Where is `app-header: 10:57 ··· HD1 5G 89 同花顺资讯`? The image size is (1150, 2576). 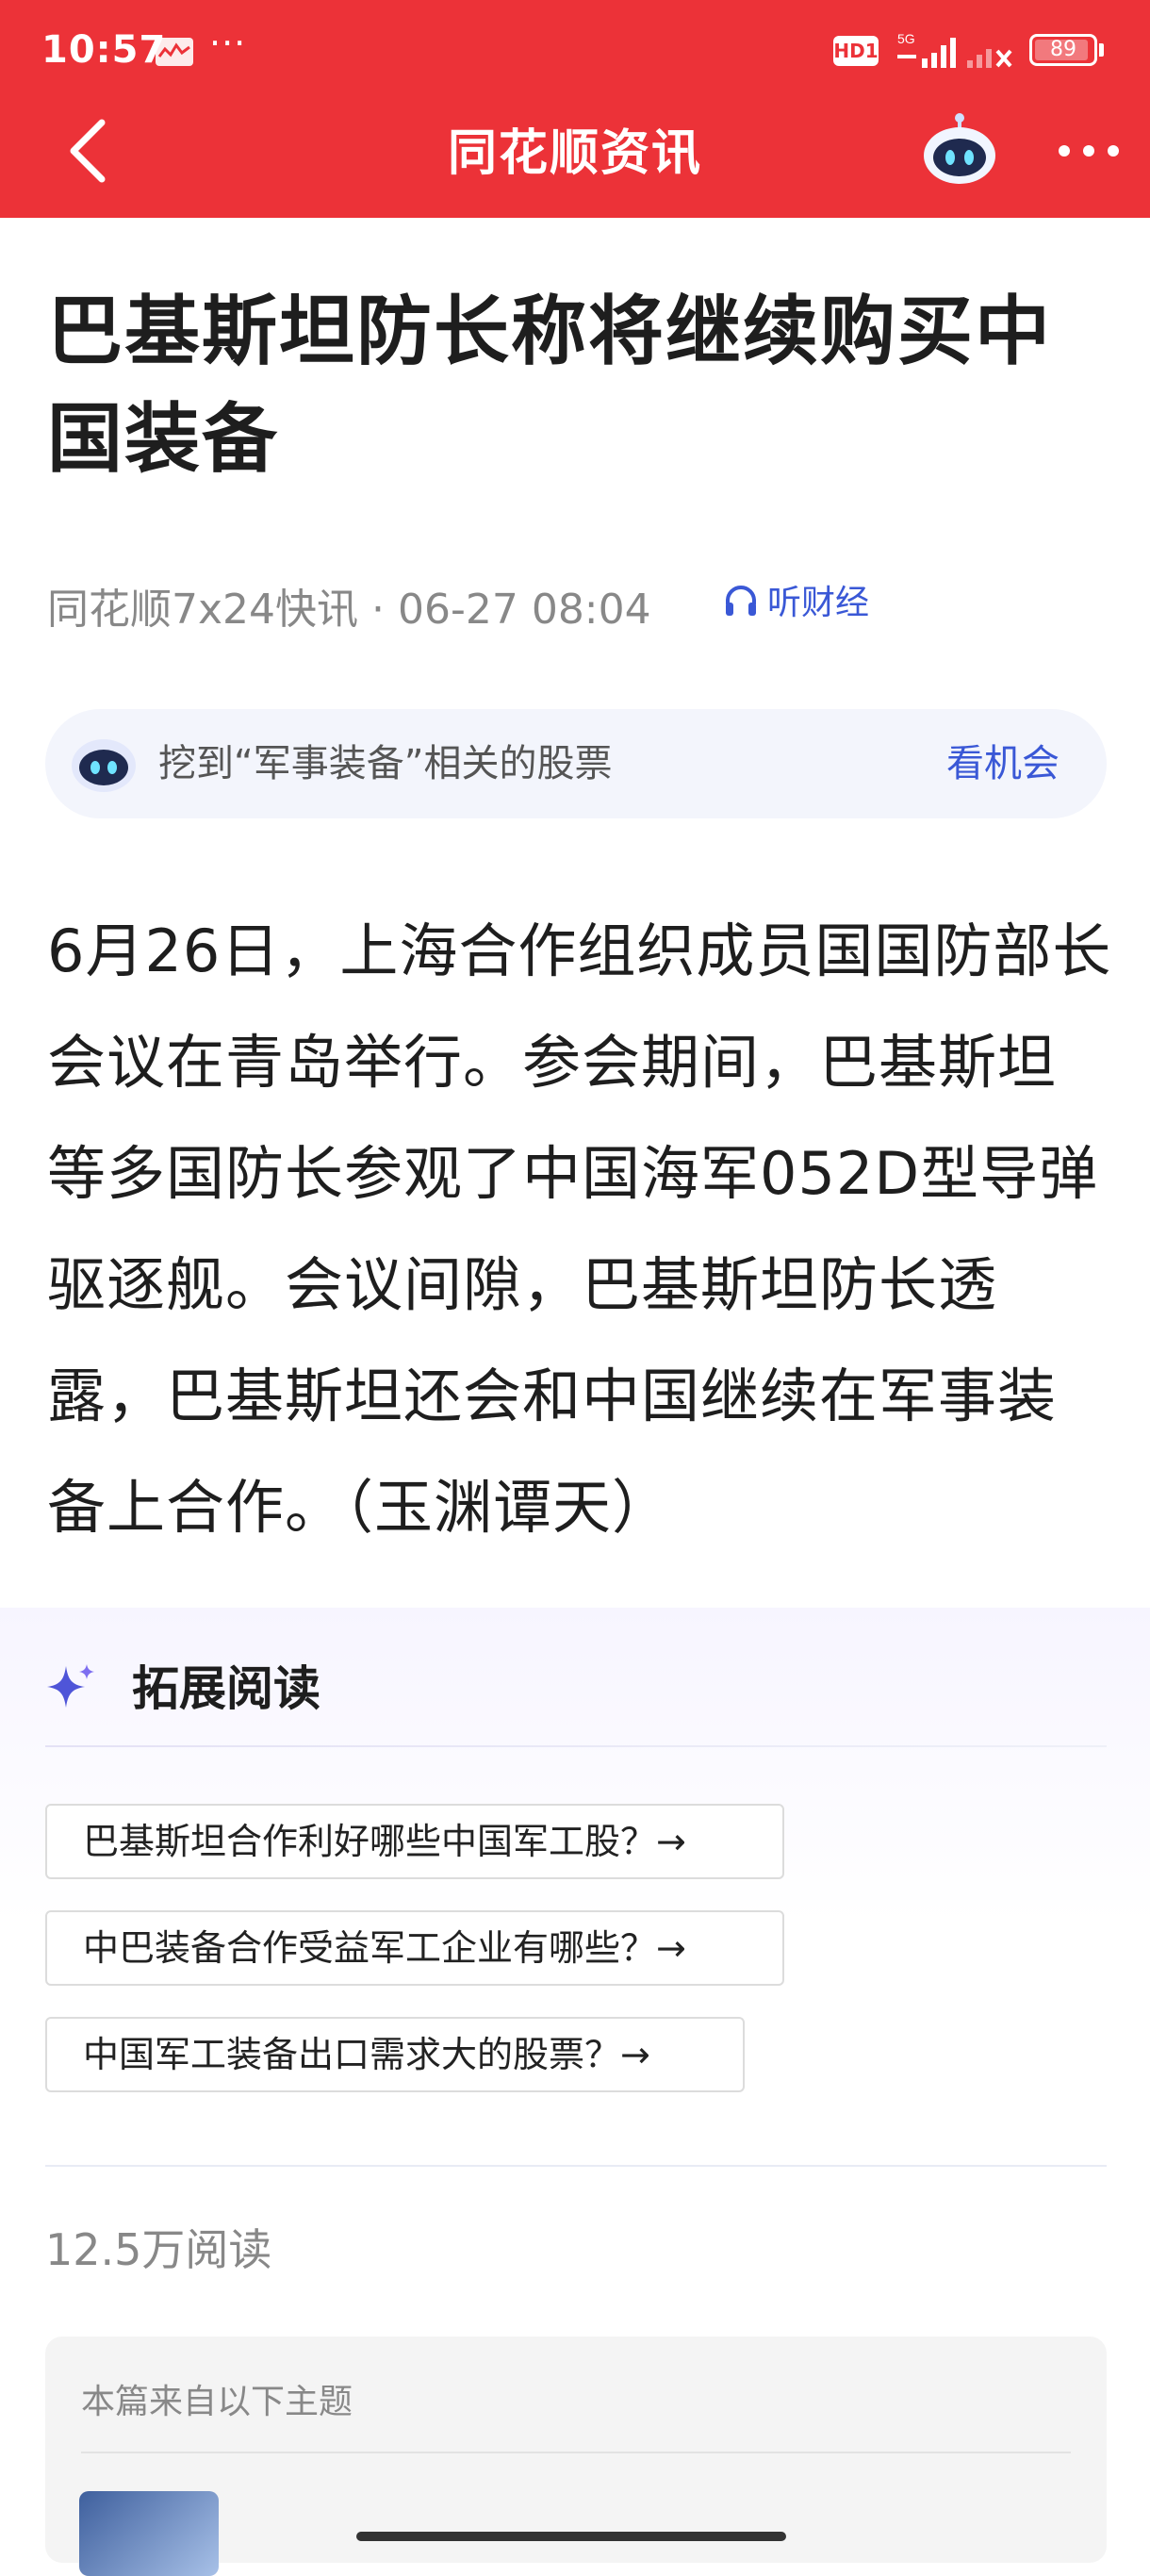
app-header: 10:57 ··· HD1 5G 89 同花顺资讯 is located at coordinates (575, 109).